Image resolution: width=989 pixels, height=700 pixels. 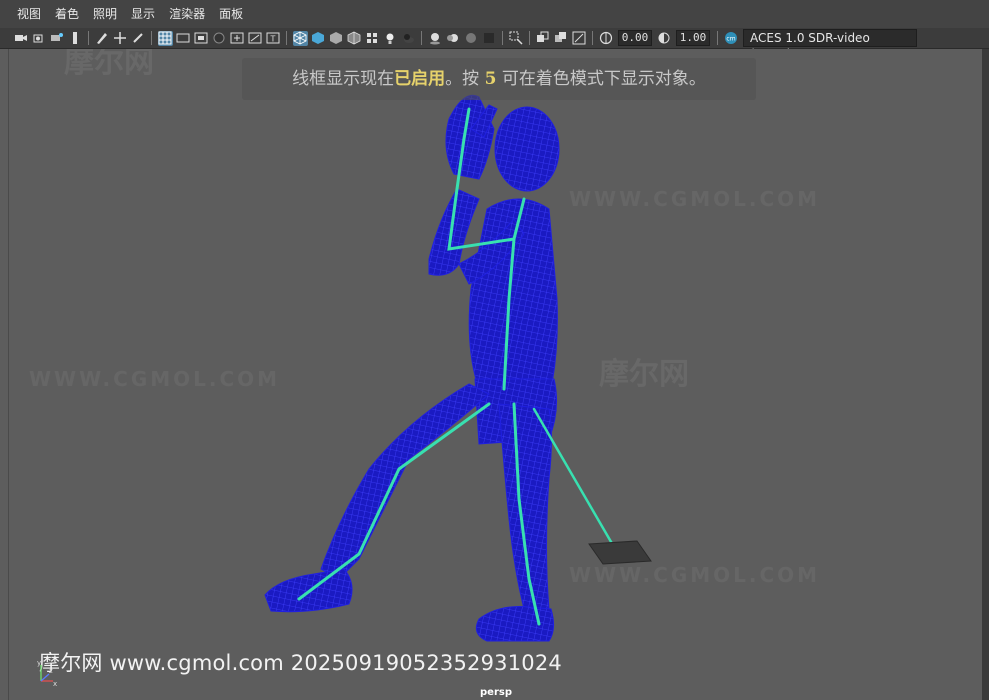 I want to click on axis-y-label: y, so click(x=39, y=663).